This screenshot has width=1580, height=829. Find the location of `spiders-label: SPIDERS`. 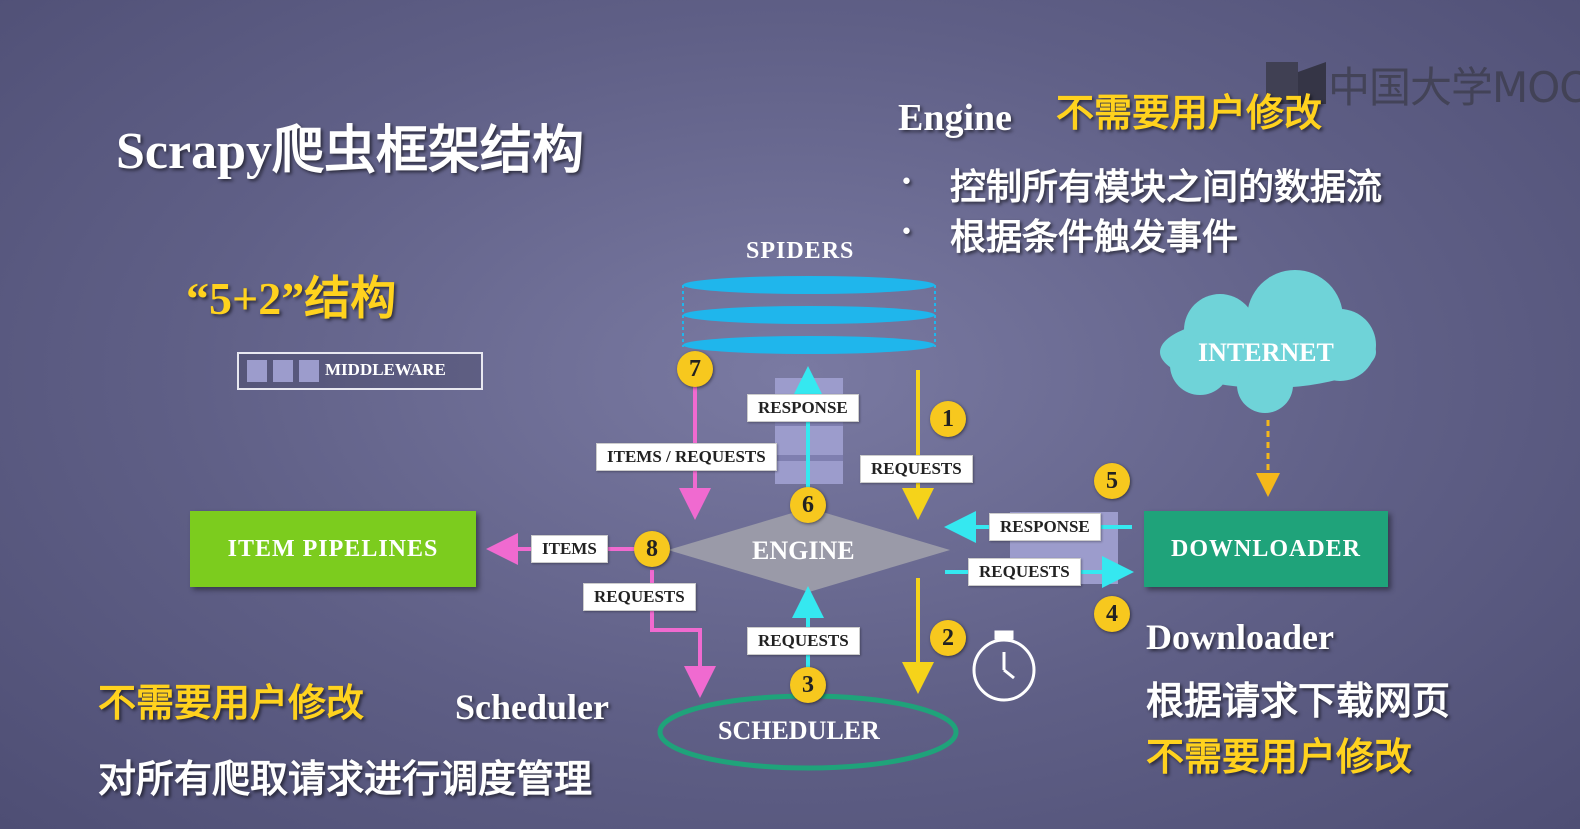

spiders-label: SPIDERS is located at coordinates (800, 251).